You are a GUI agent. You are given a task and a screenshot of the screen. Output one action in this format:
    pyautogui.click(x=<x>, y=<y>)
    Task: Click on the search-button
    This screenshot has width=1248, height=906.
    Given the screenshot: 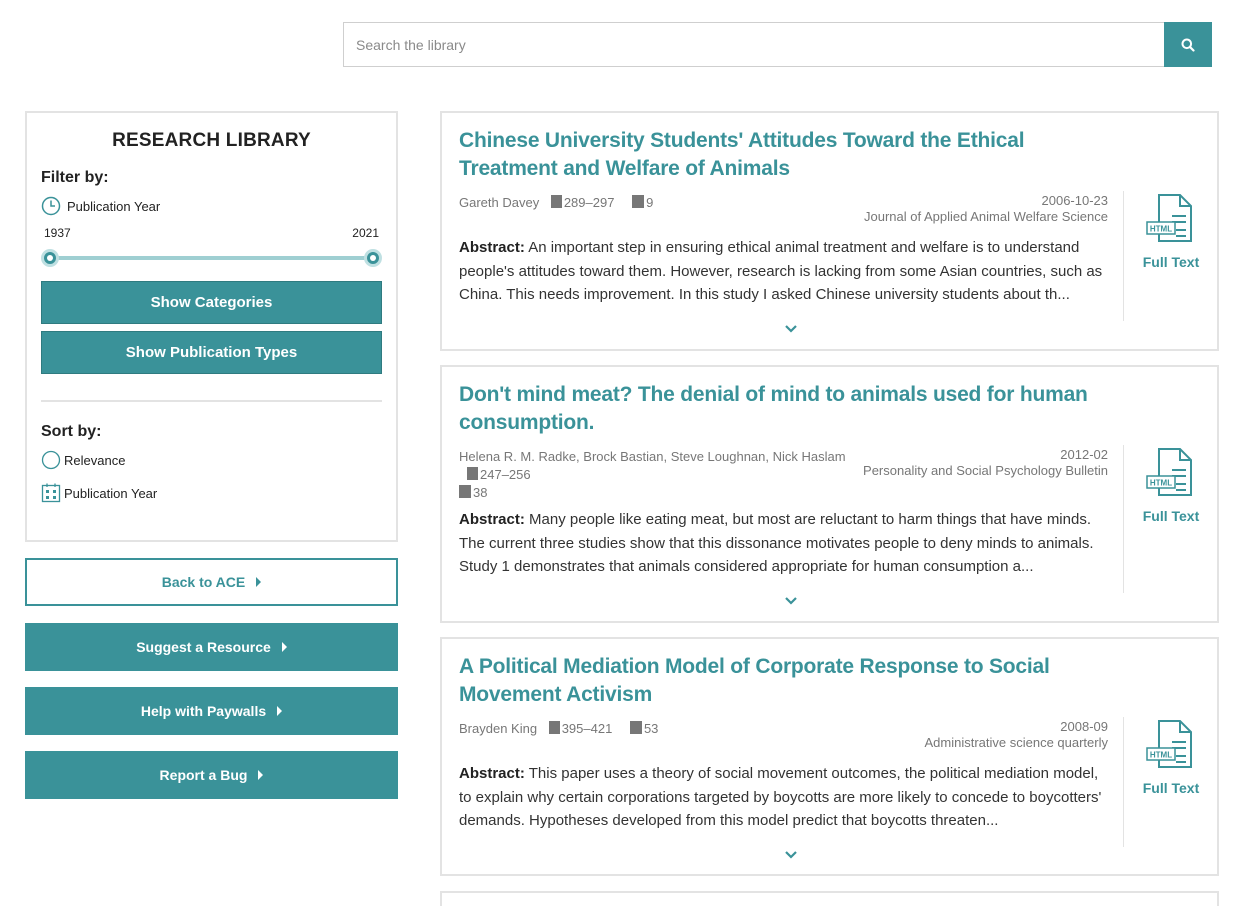 What is the action you would take?
    pyautogui.click(x=1188, y=44)
    